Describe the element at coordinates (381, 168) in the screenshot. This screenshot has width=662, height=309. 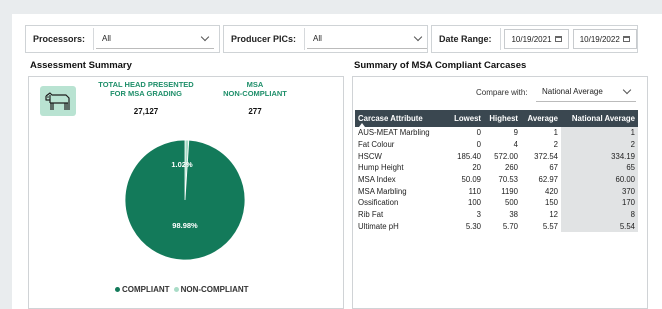
I see `cell-attribute: Hump Height` at that location.